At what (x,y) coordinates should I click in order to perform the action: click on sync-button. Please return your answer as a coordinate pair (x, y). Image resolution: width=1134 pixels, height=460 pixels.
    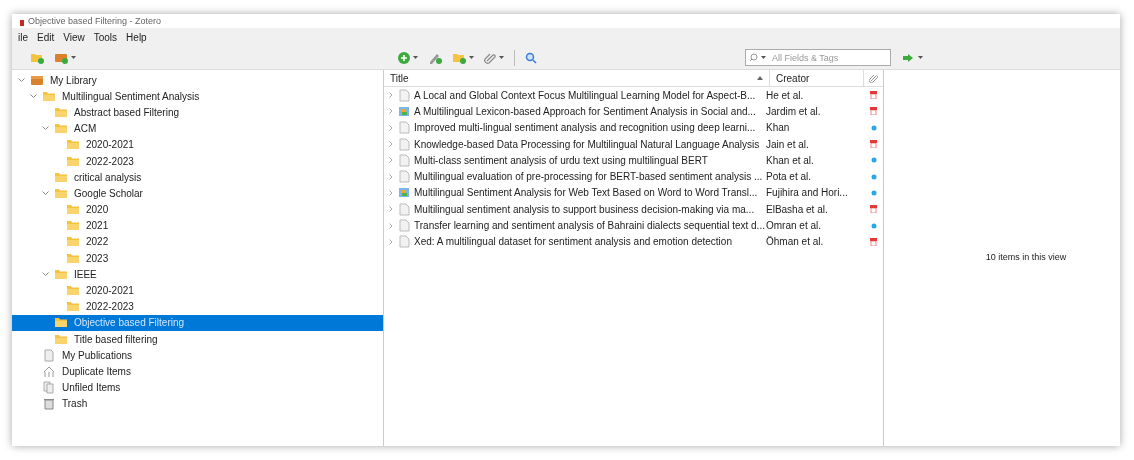
    Looking at the image, I should click on (913, 57).